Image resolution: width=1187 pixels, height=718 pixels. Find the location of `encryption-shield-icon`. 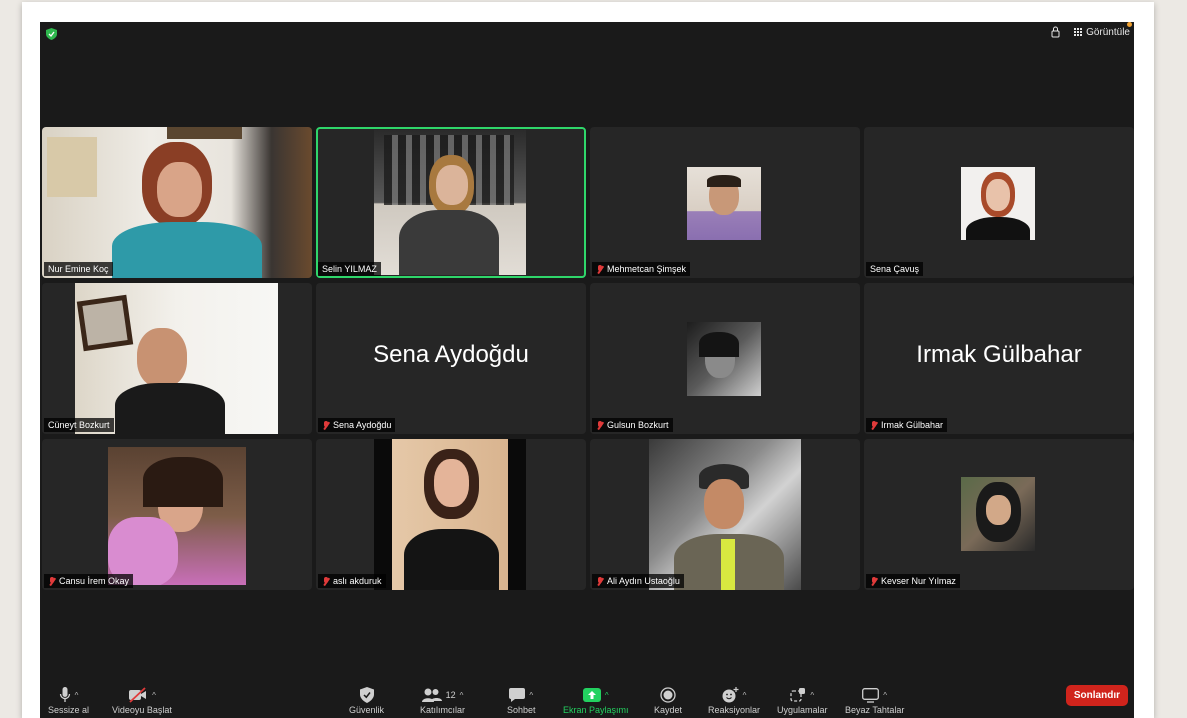

encryption-shield-icon is located at coordinates (51, 34).